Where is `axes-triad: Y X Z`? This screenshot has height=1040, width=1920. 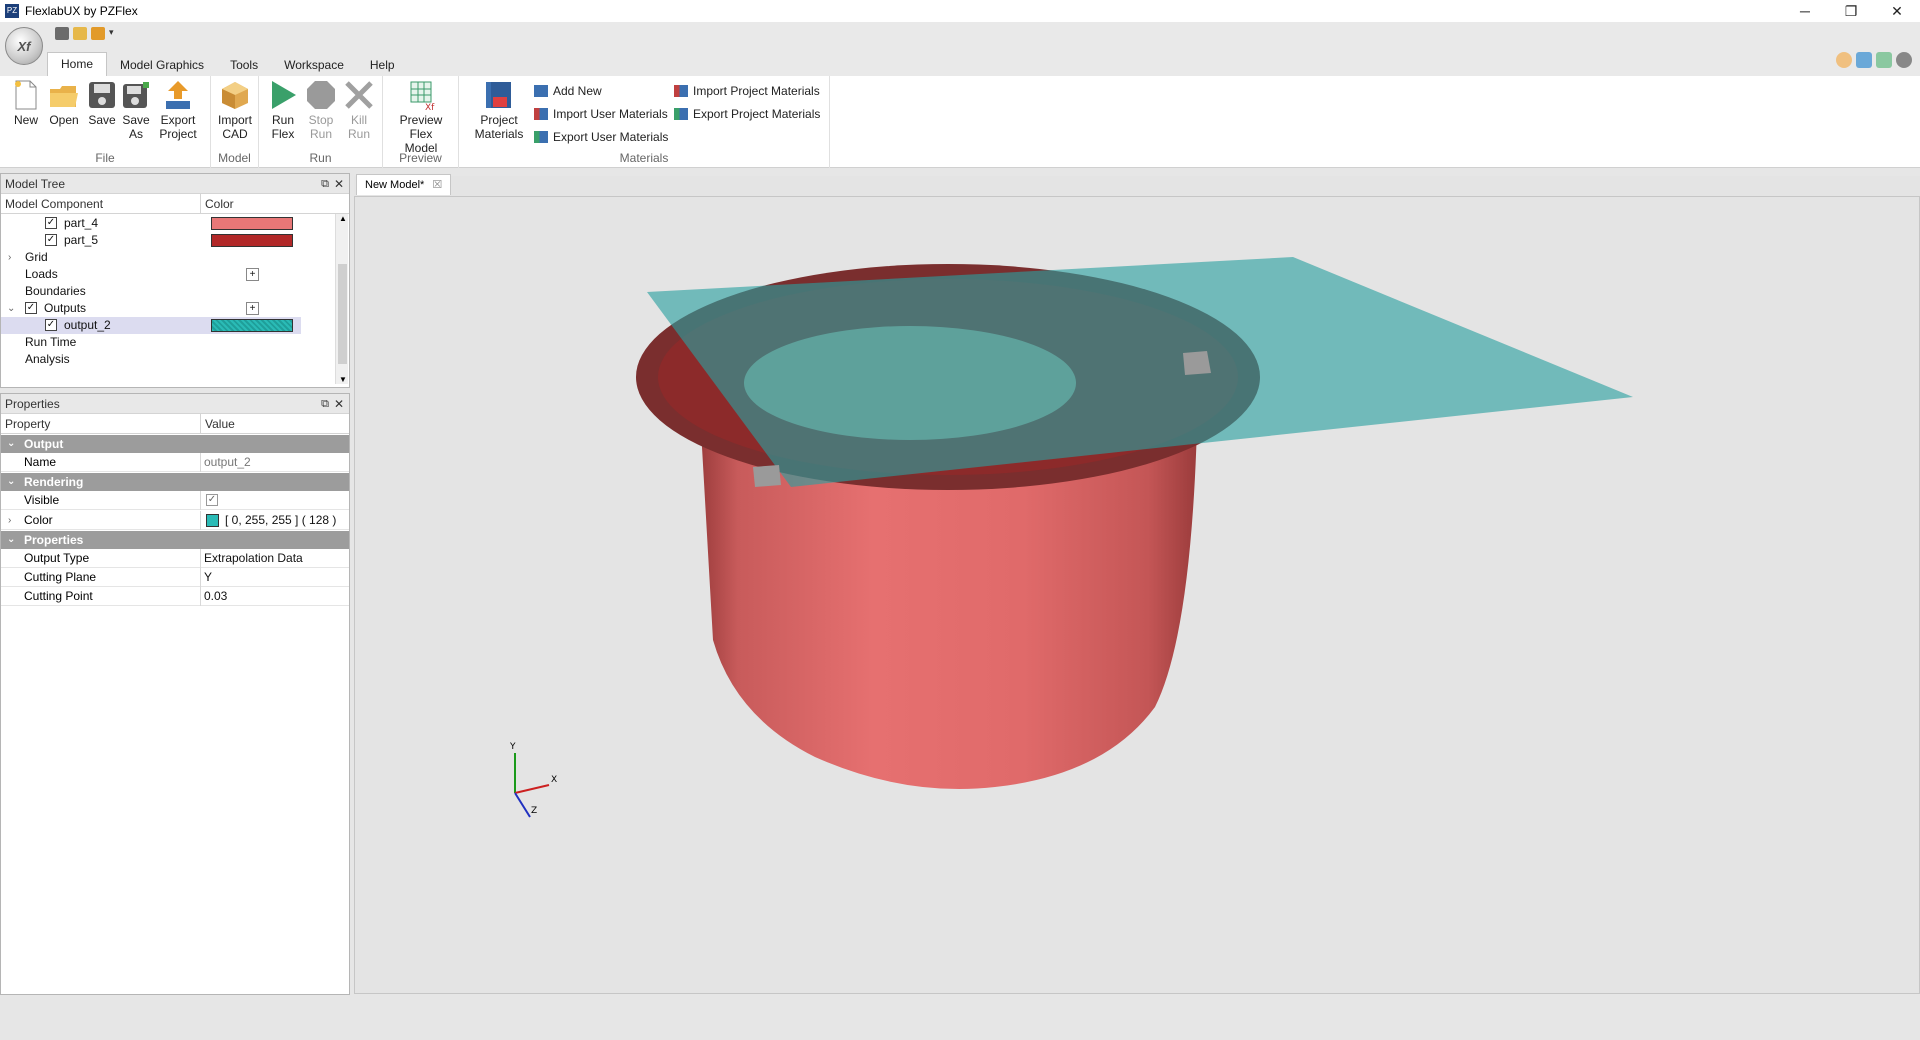 axes-triad: Y X Z is located at coordinates (533, 780).